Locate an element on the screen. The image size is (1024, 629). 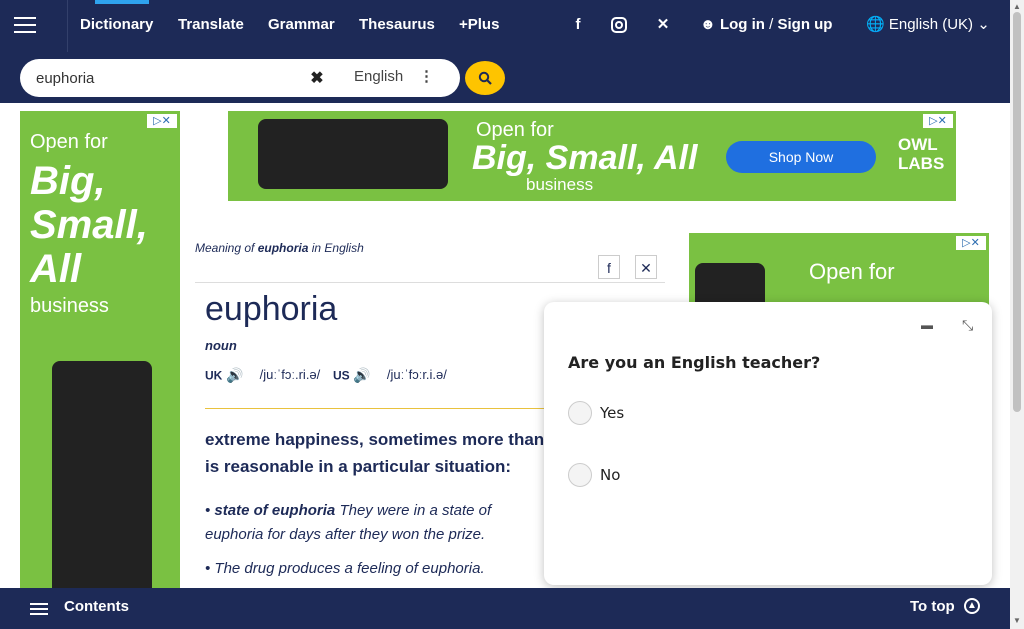
search-button is located at coordinates (485, 78).